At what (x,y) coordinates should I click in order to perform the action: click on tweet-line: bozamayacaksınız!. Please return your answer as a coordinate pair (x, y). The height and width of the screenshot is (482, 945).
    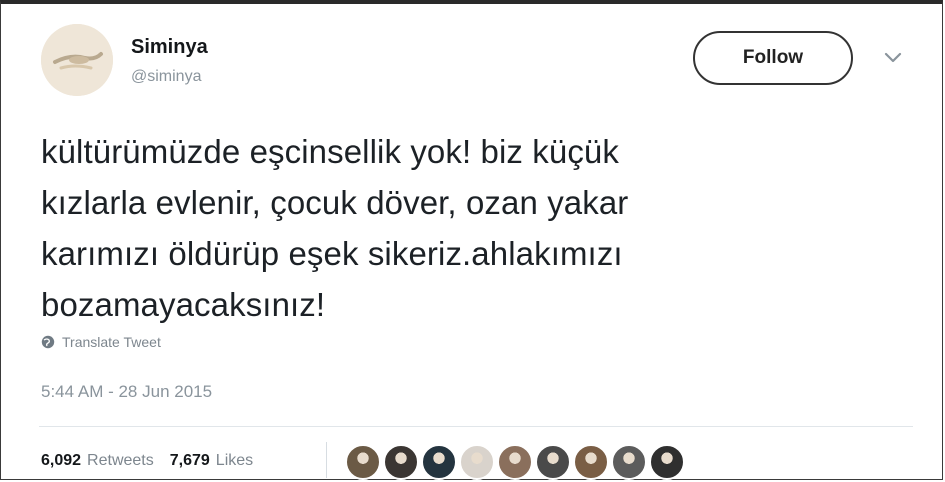
    Looking at the image, I should click on (183, 304).